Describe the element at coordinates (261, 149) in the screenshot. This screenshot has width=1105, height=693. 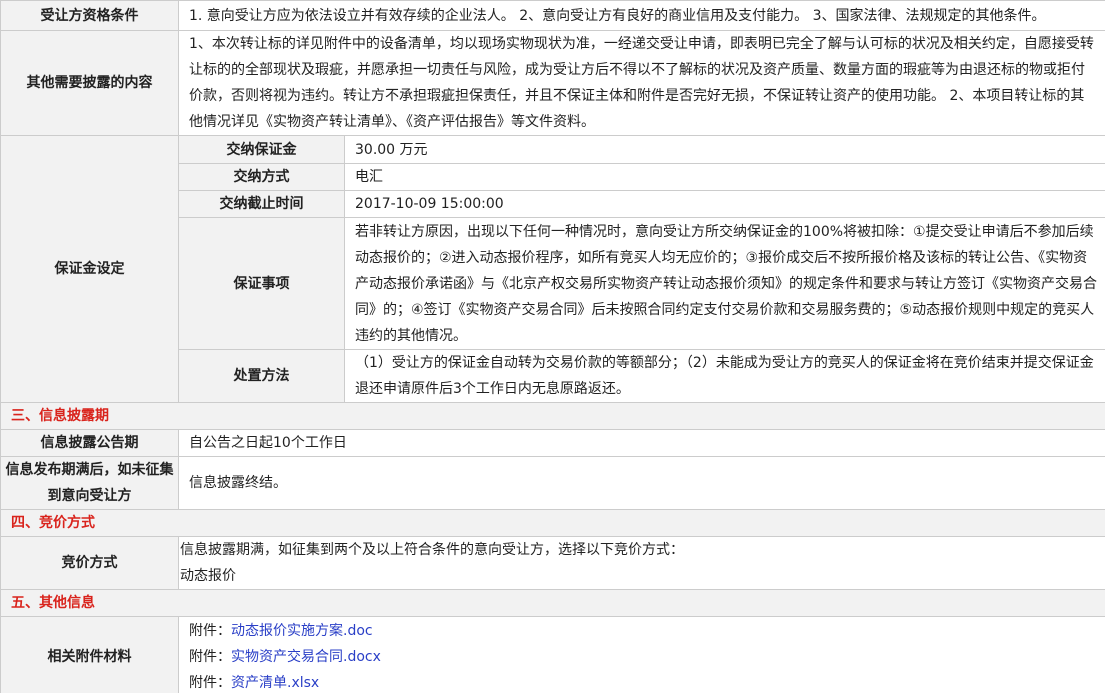
I see `deposit-amount-label: 交纳保证金` at that location.